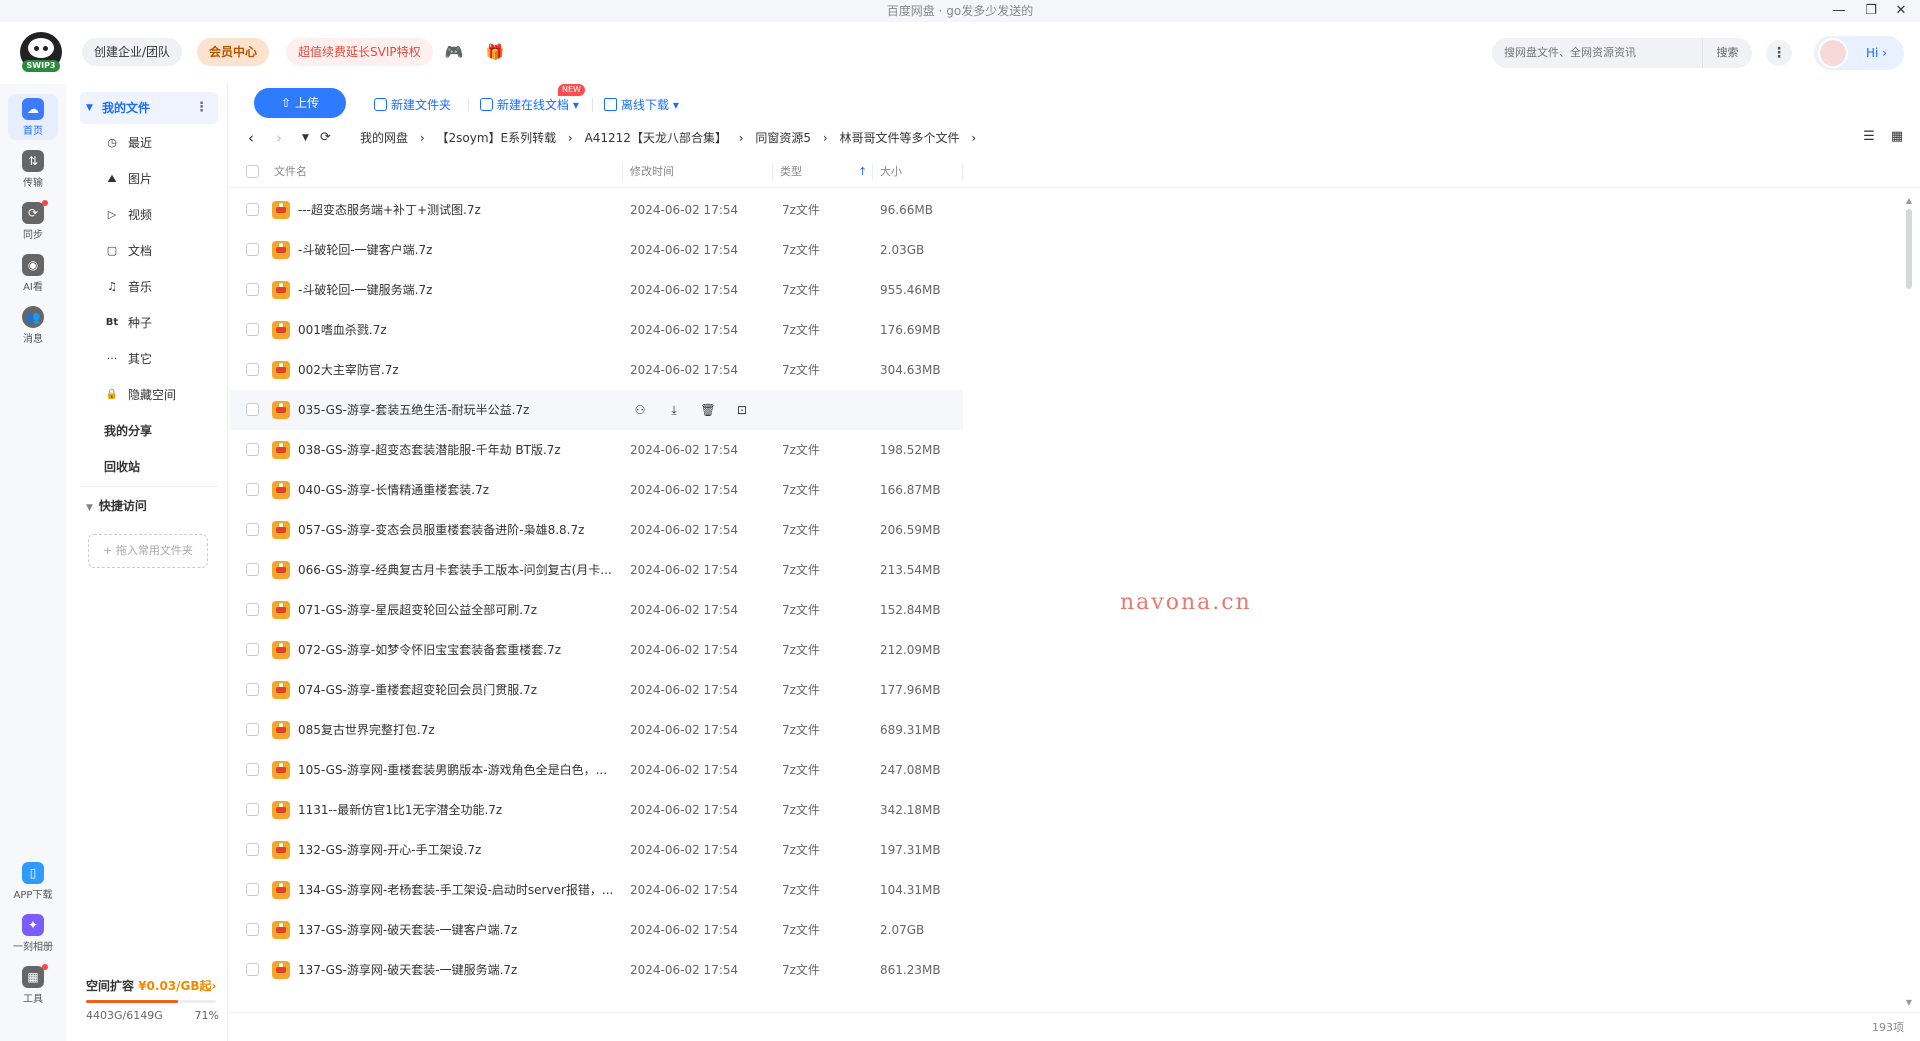 The height and width of the screenshot is (1041, 1920). Describe the element at coordinates (458, 330) in the screenshot. I see `file-name: 001嗜血杀戮.7z` at that location.